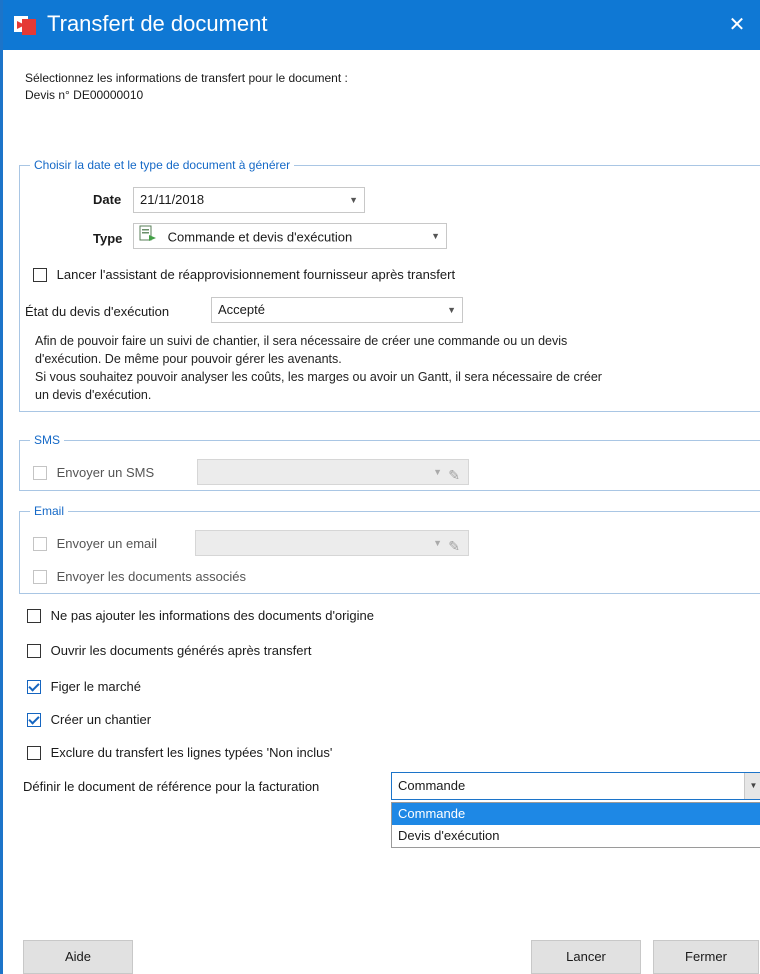 This screenshot has width=760, height=974. What do you see at coordinates (148, 236) in the screenshot?
I see `document-type-icon` at bounding box center [148, 236].